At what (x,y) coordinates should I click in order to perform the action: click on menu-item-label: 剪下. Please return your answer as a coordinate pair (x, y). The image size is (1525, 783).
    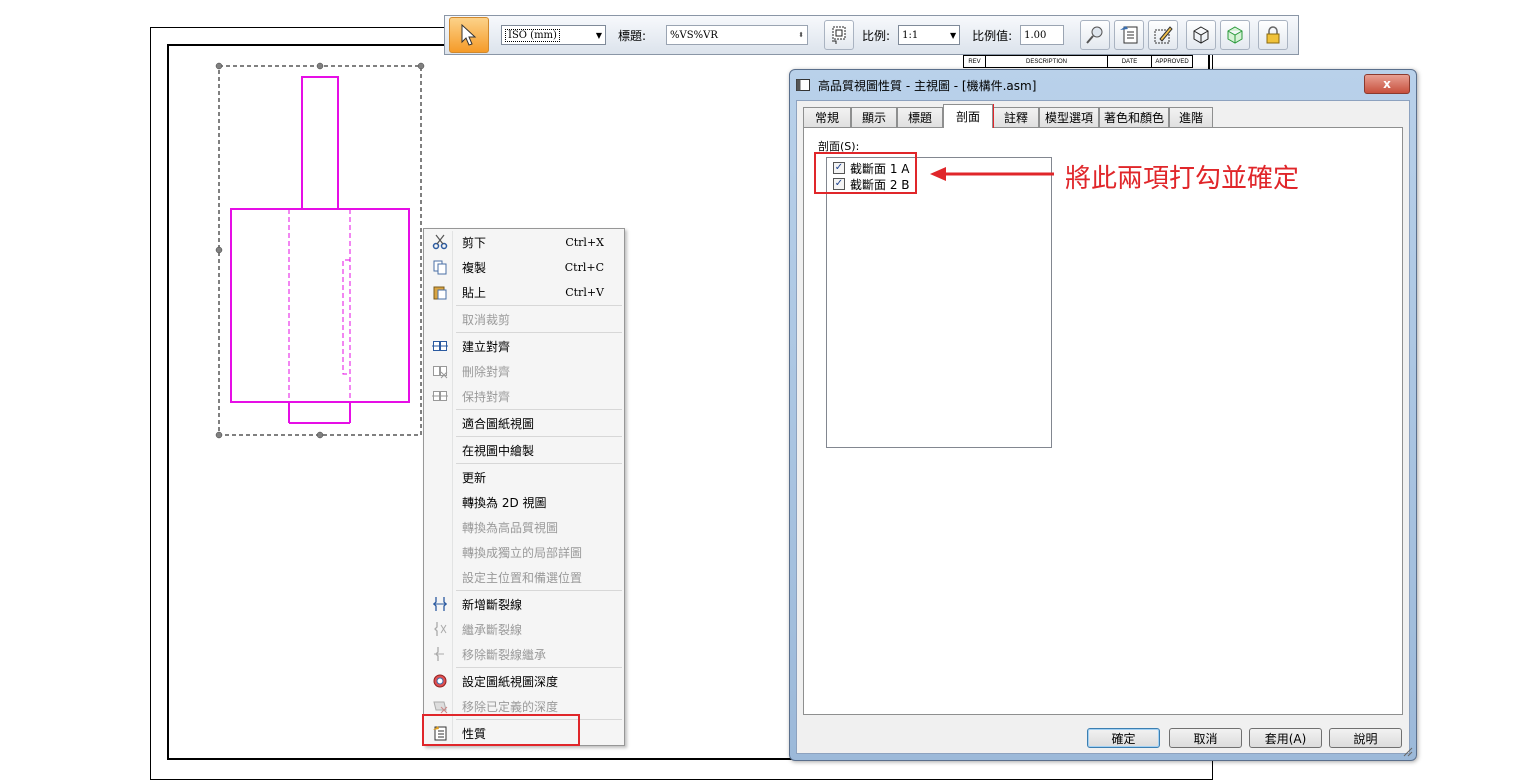
    Looking at the image, I should click on (474, 242).